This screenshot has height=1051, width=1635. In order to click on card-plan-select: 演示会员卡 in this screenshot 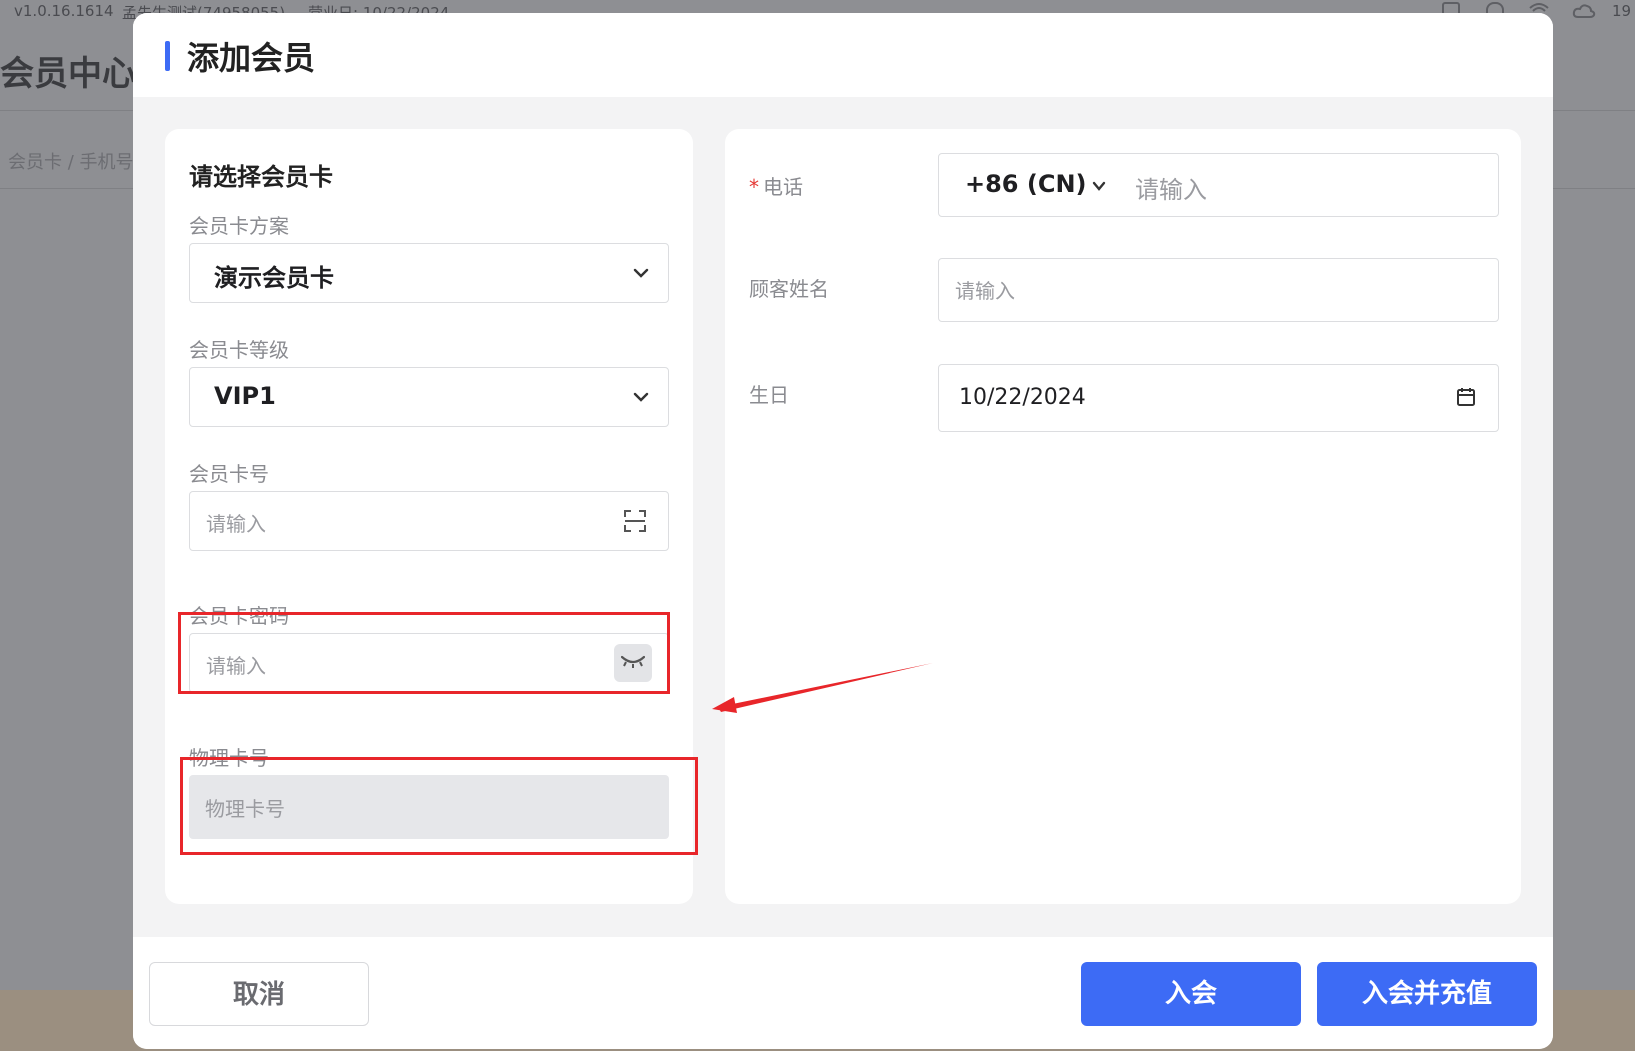, I will do `click(429, 273)`.